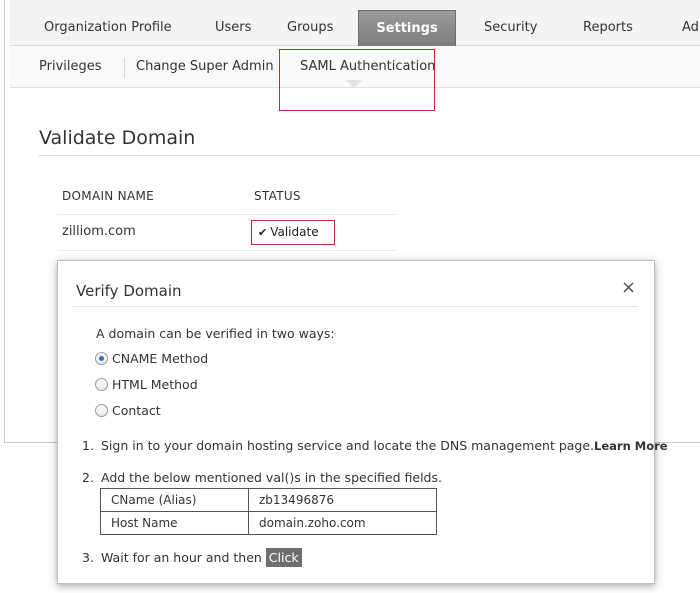 The width and height of the screenshot is (700, 593). Describe the element at coordinates (160, 358) in the screenshot. I see `method-label: CNAME Method` at that location.